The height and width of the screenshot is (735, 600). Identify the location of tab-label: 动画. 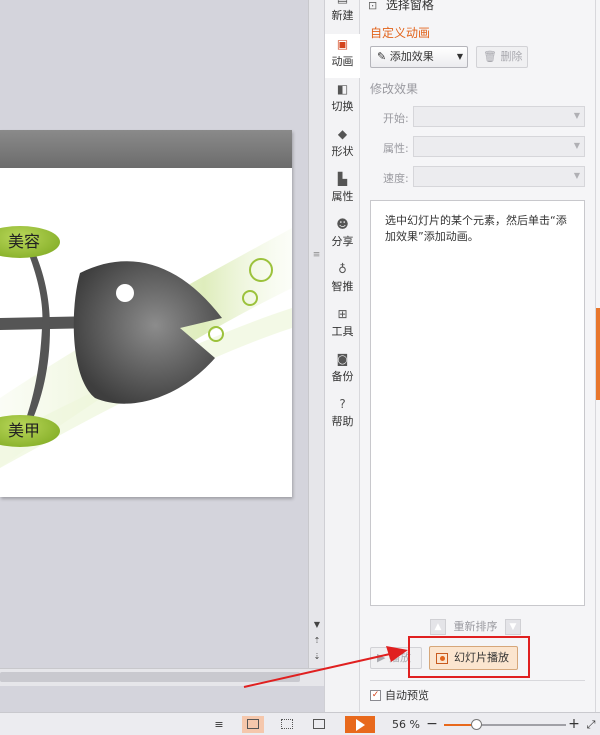
(342, 61).